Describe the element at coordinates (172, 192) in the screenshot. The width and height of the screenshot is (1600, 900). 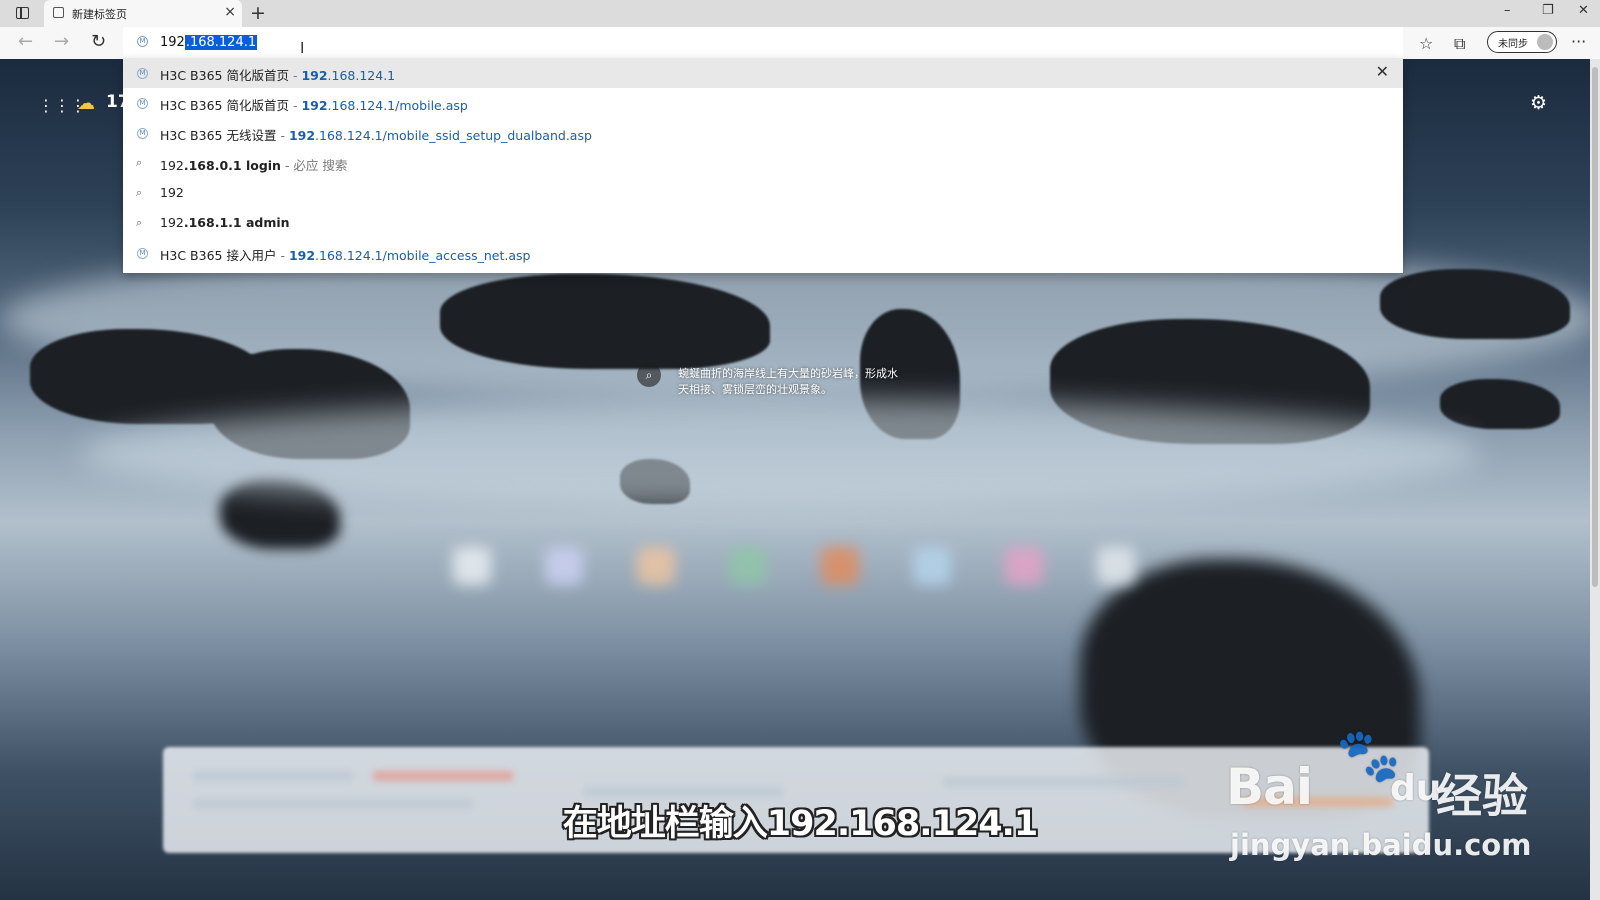
I see `suggestion-text: 192` at that location.